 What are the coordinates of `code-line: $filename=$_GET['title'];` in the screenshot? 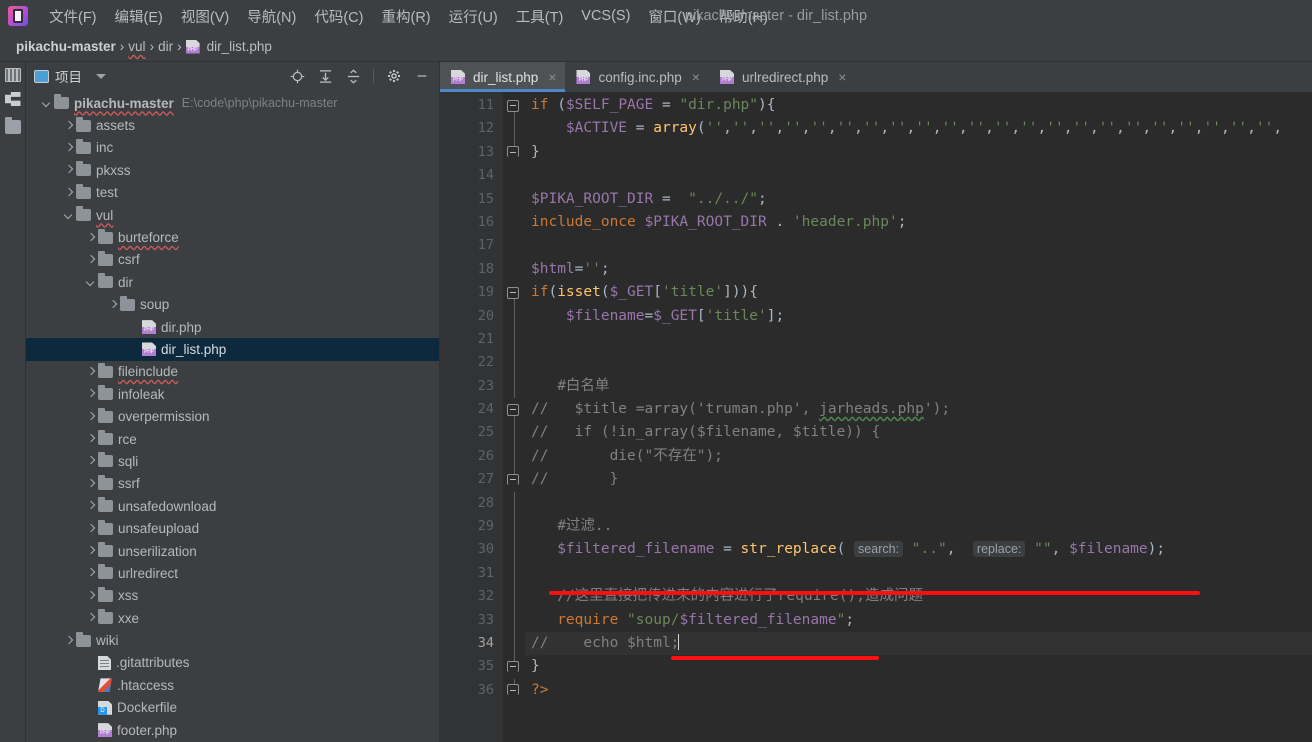 It's located at (918, 316).